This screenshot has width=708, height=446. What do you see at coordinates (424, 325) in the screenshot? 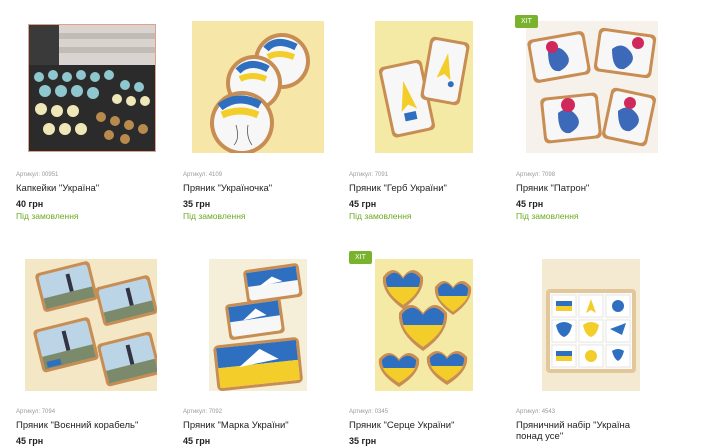
I see `product-image-sertse` at bounding box center [424, 325].